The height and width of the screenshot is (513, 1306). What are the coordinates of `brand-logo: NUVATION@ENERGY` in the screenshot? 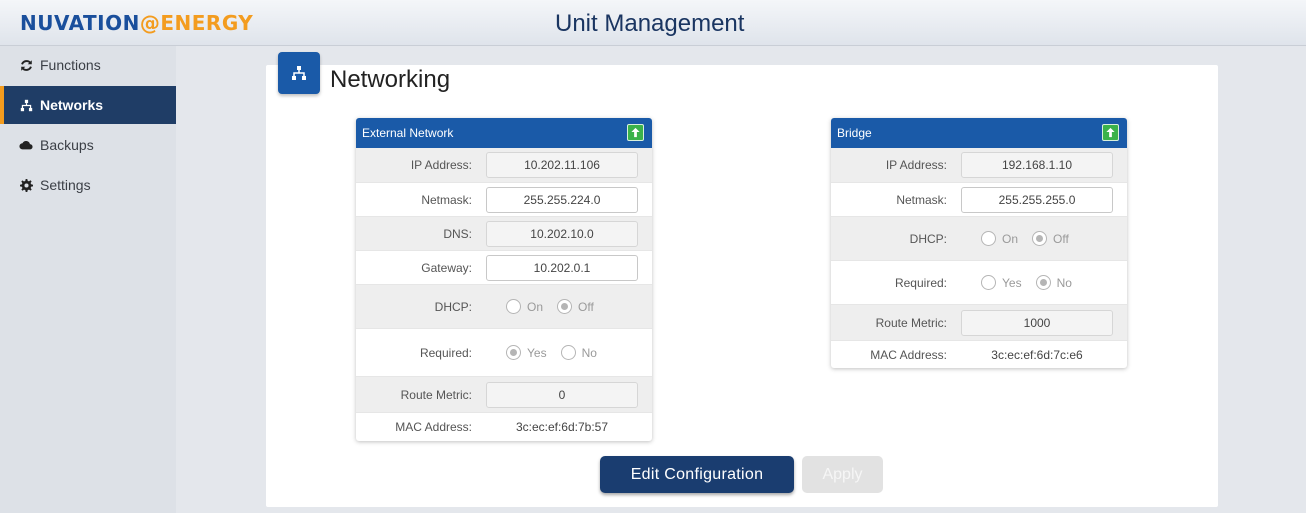 It's located at (136, 23).